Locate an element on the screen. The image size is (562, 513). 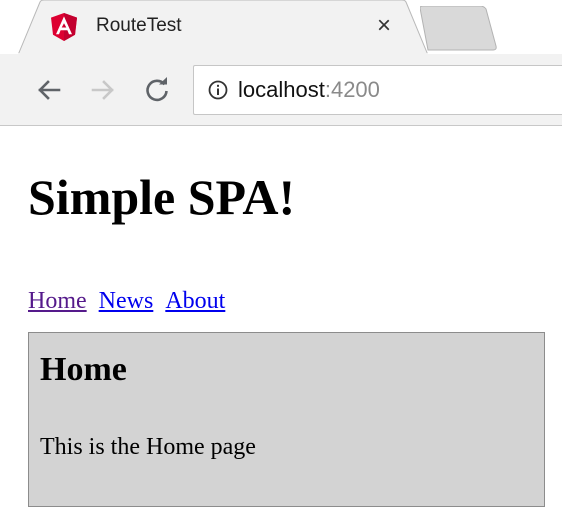
nav-links: Home News About is located at coordinates (132, 301).